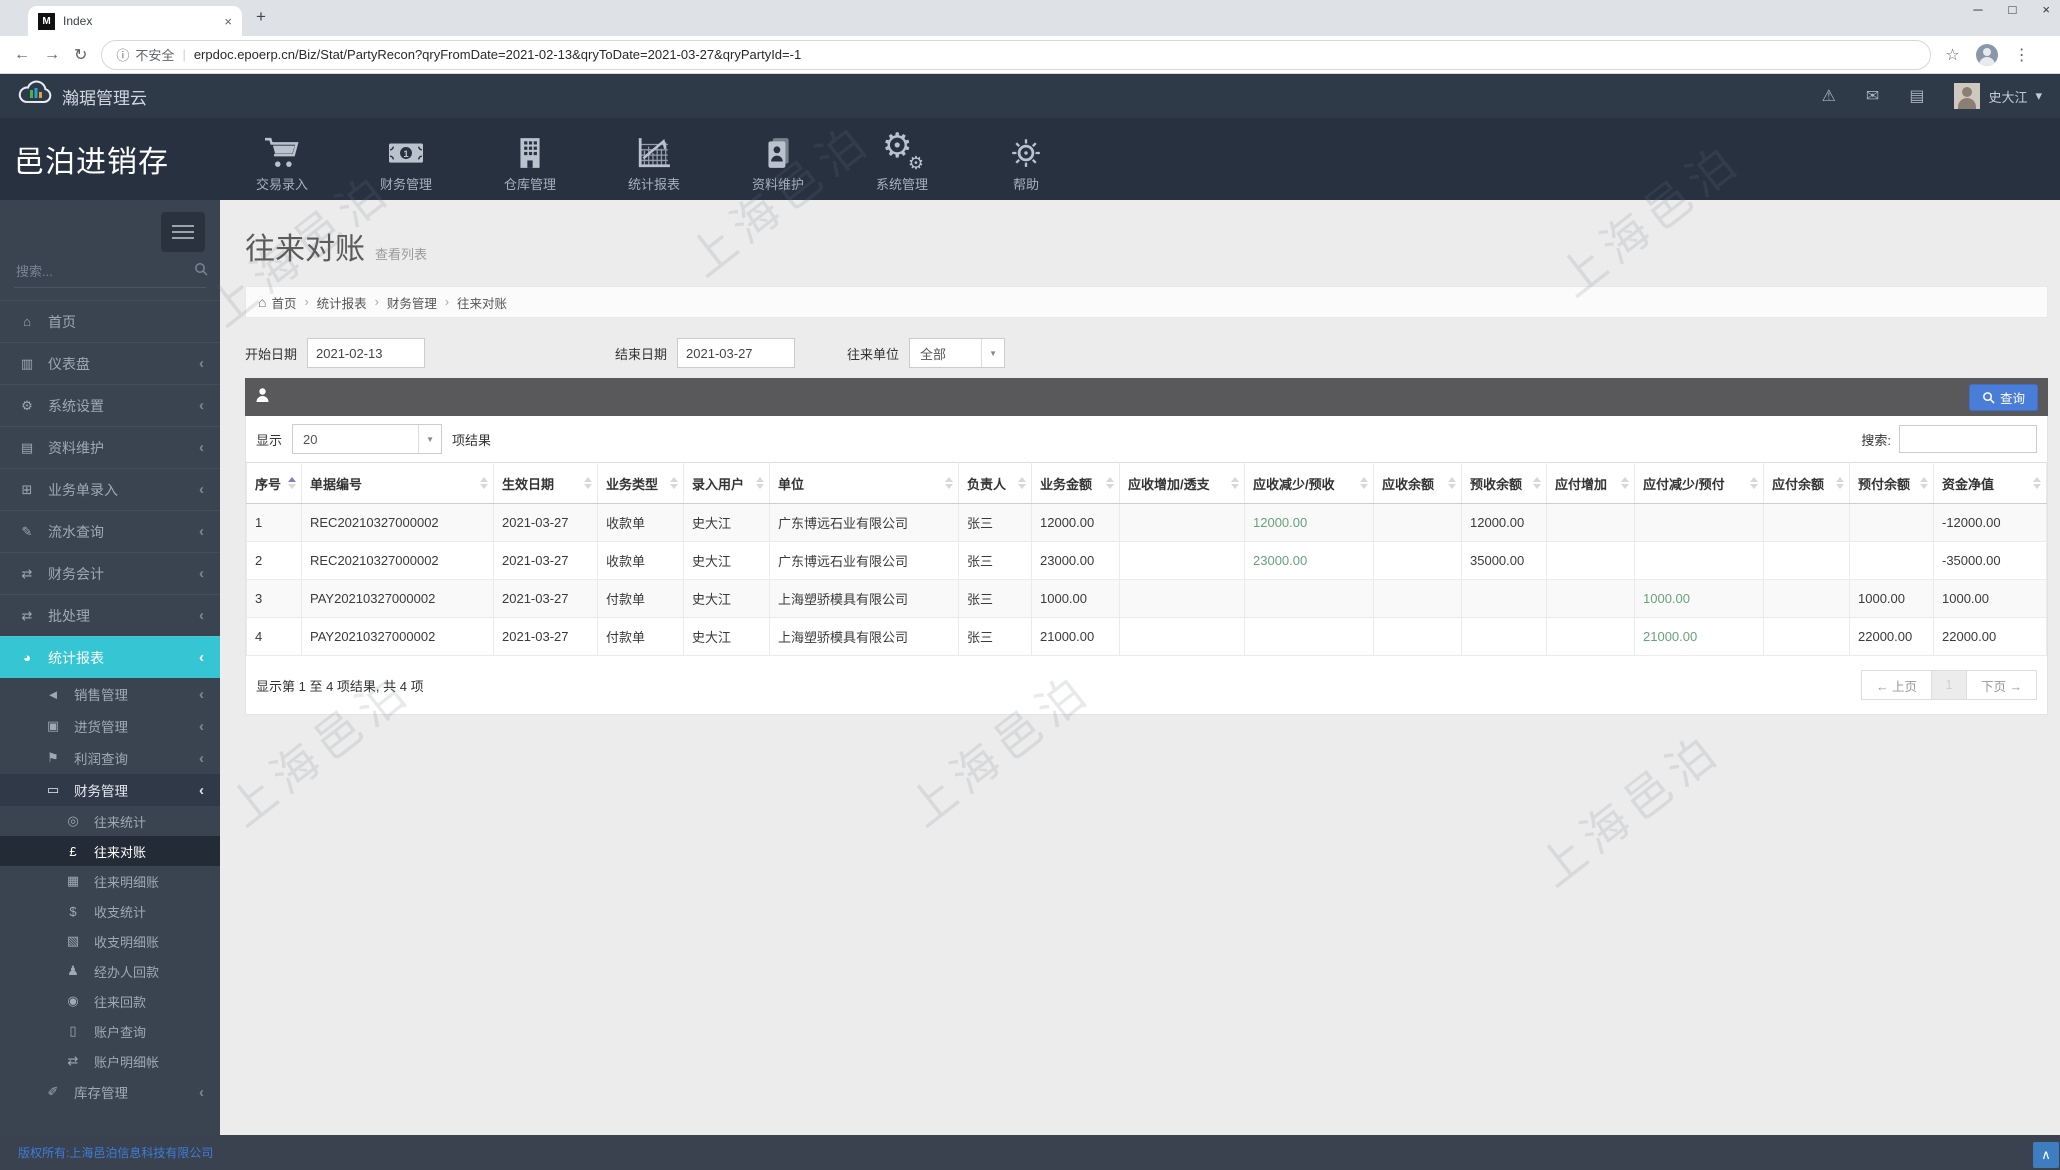  Describe the element at coordinates (1990, 483) in the screenshot. I see `column-header: 资金净值` at that location.